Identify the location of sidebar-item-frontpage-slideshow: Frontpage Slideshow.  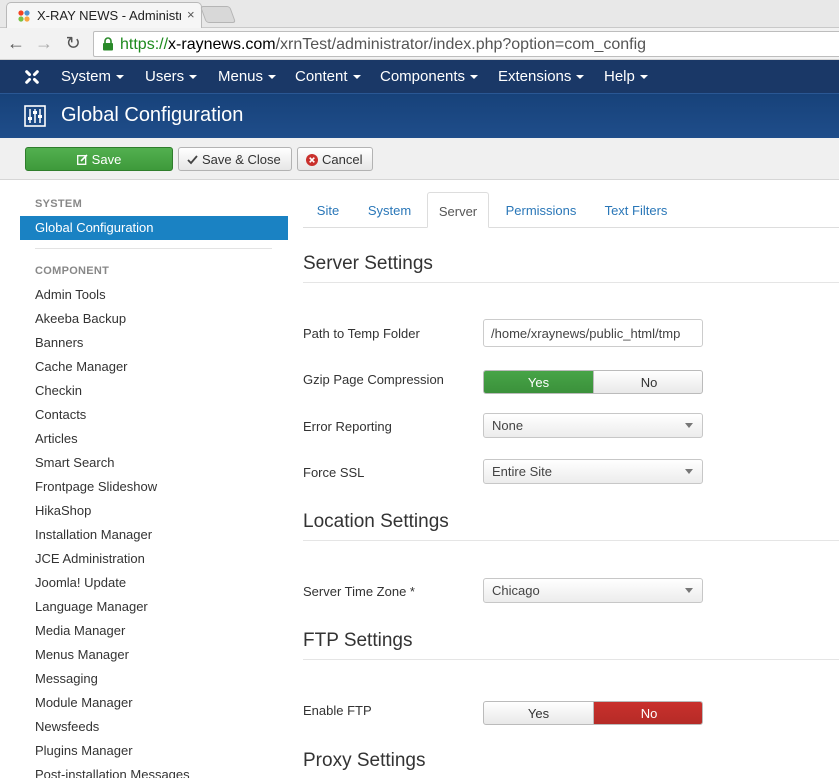
(112, 492).